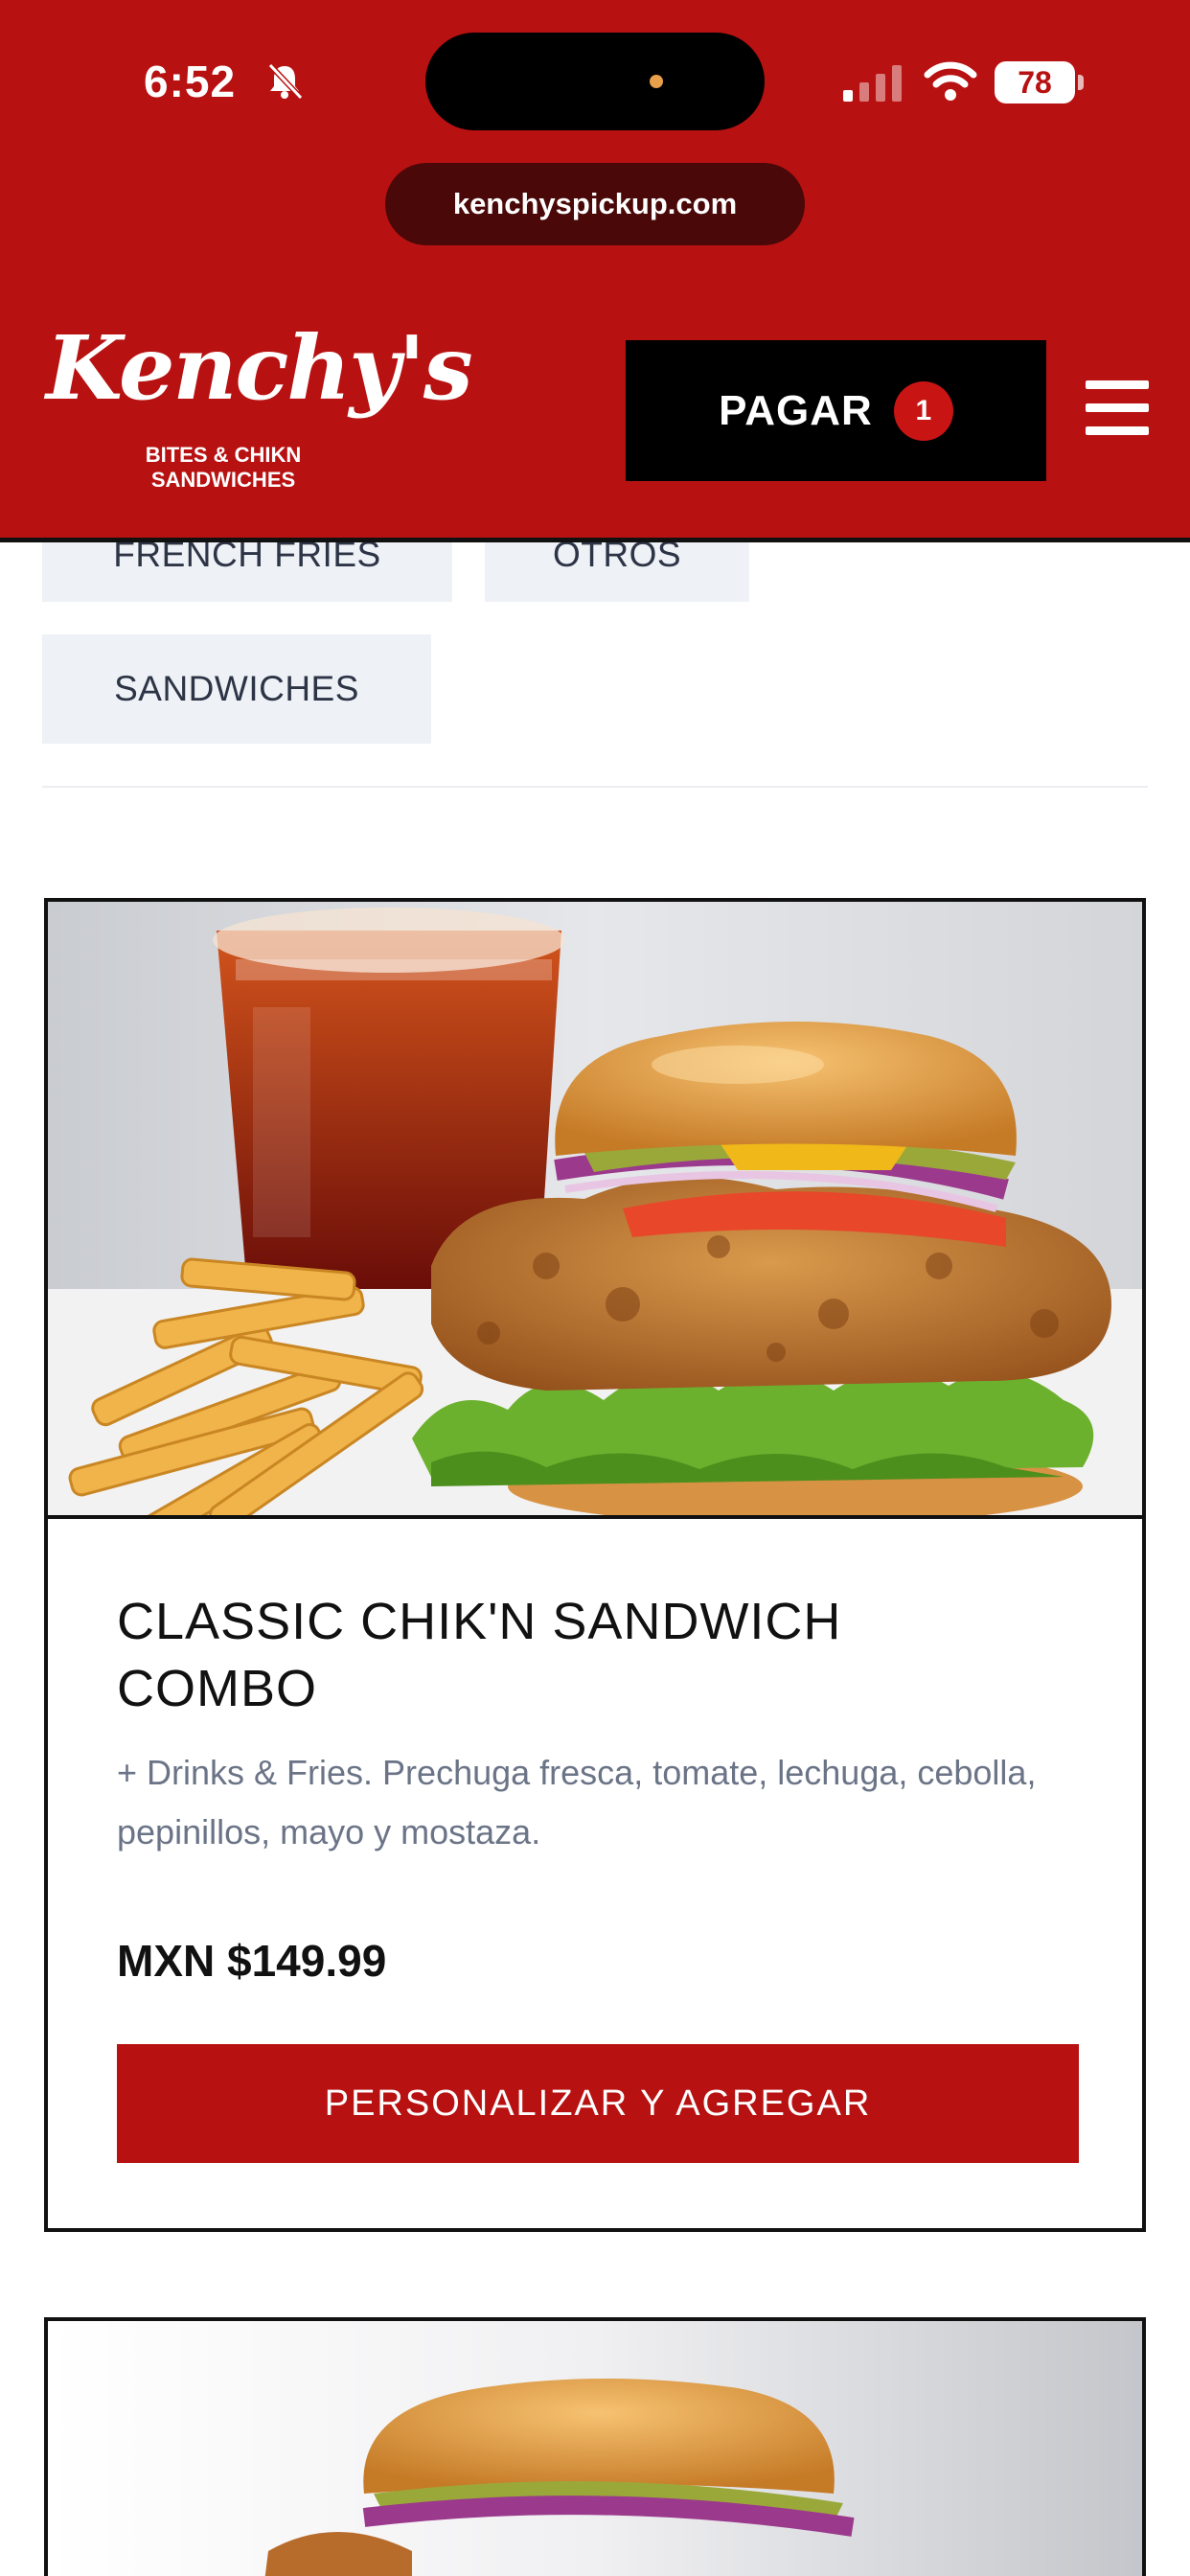 This screenshot has width=1190, height=2576. Describe the element at coordinates (595, 787) in the screenshot. I see `section-divider` at that location.